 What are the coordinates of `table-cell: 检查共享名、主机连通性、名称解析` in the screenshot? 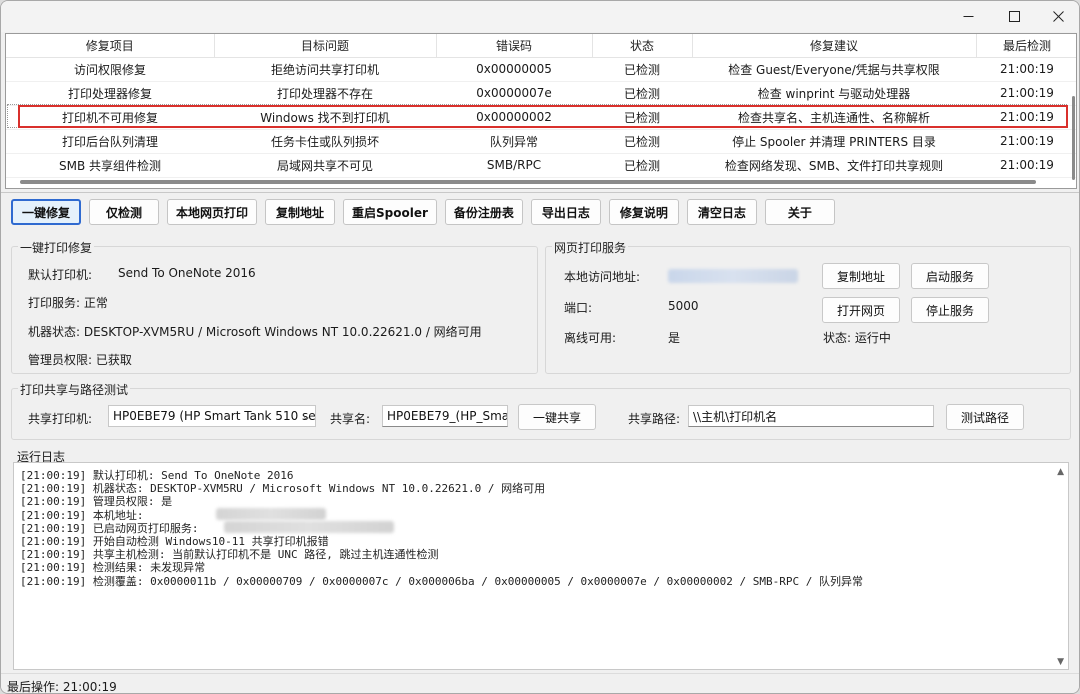 It's located at (834, 117).